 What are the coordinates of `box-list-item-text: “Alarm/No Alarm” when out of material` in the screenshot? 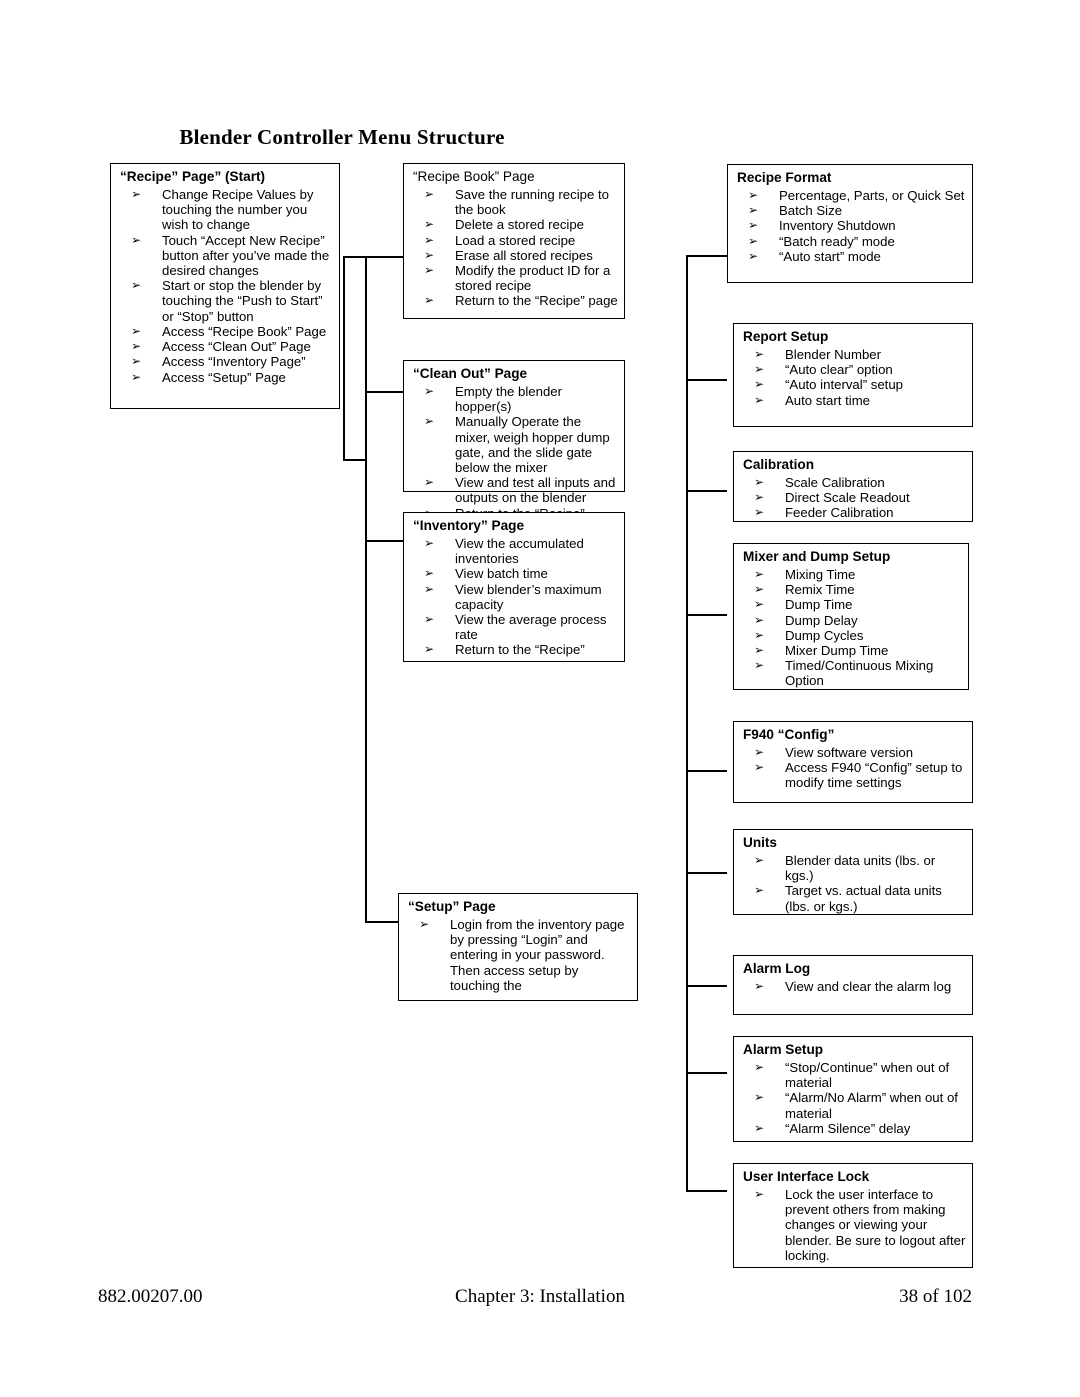 It's located at (871, 1105).